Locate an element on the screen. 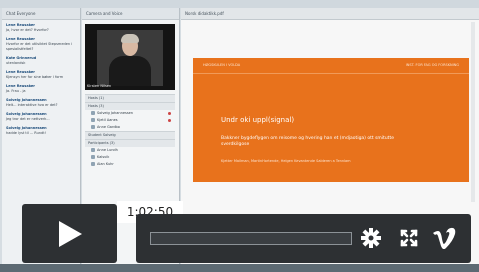 The height and width of the screenshot is (272, 479). chat-text: Ja, hvor er det? Hvorfor? is located at coordinates (27, 30).